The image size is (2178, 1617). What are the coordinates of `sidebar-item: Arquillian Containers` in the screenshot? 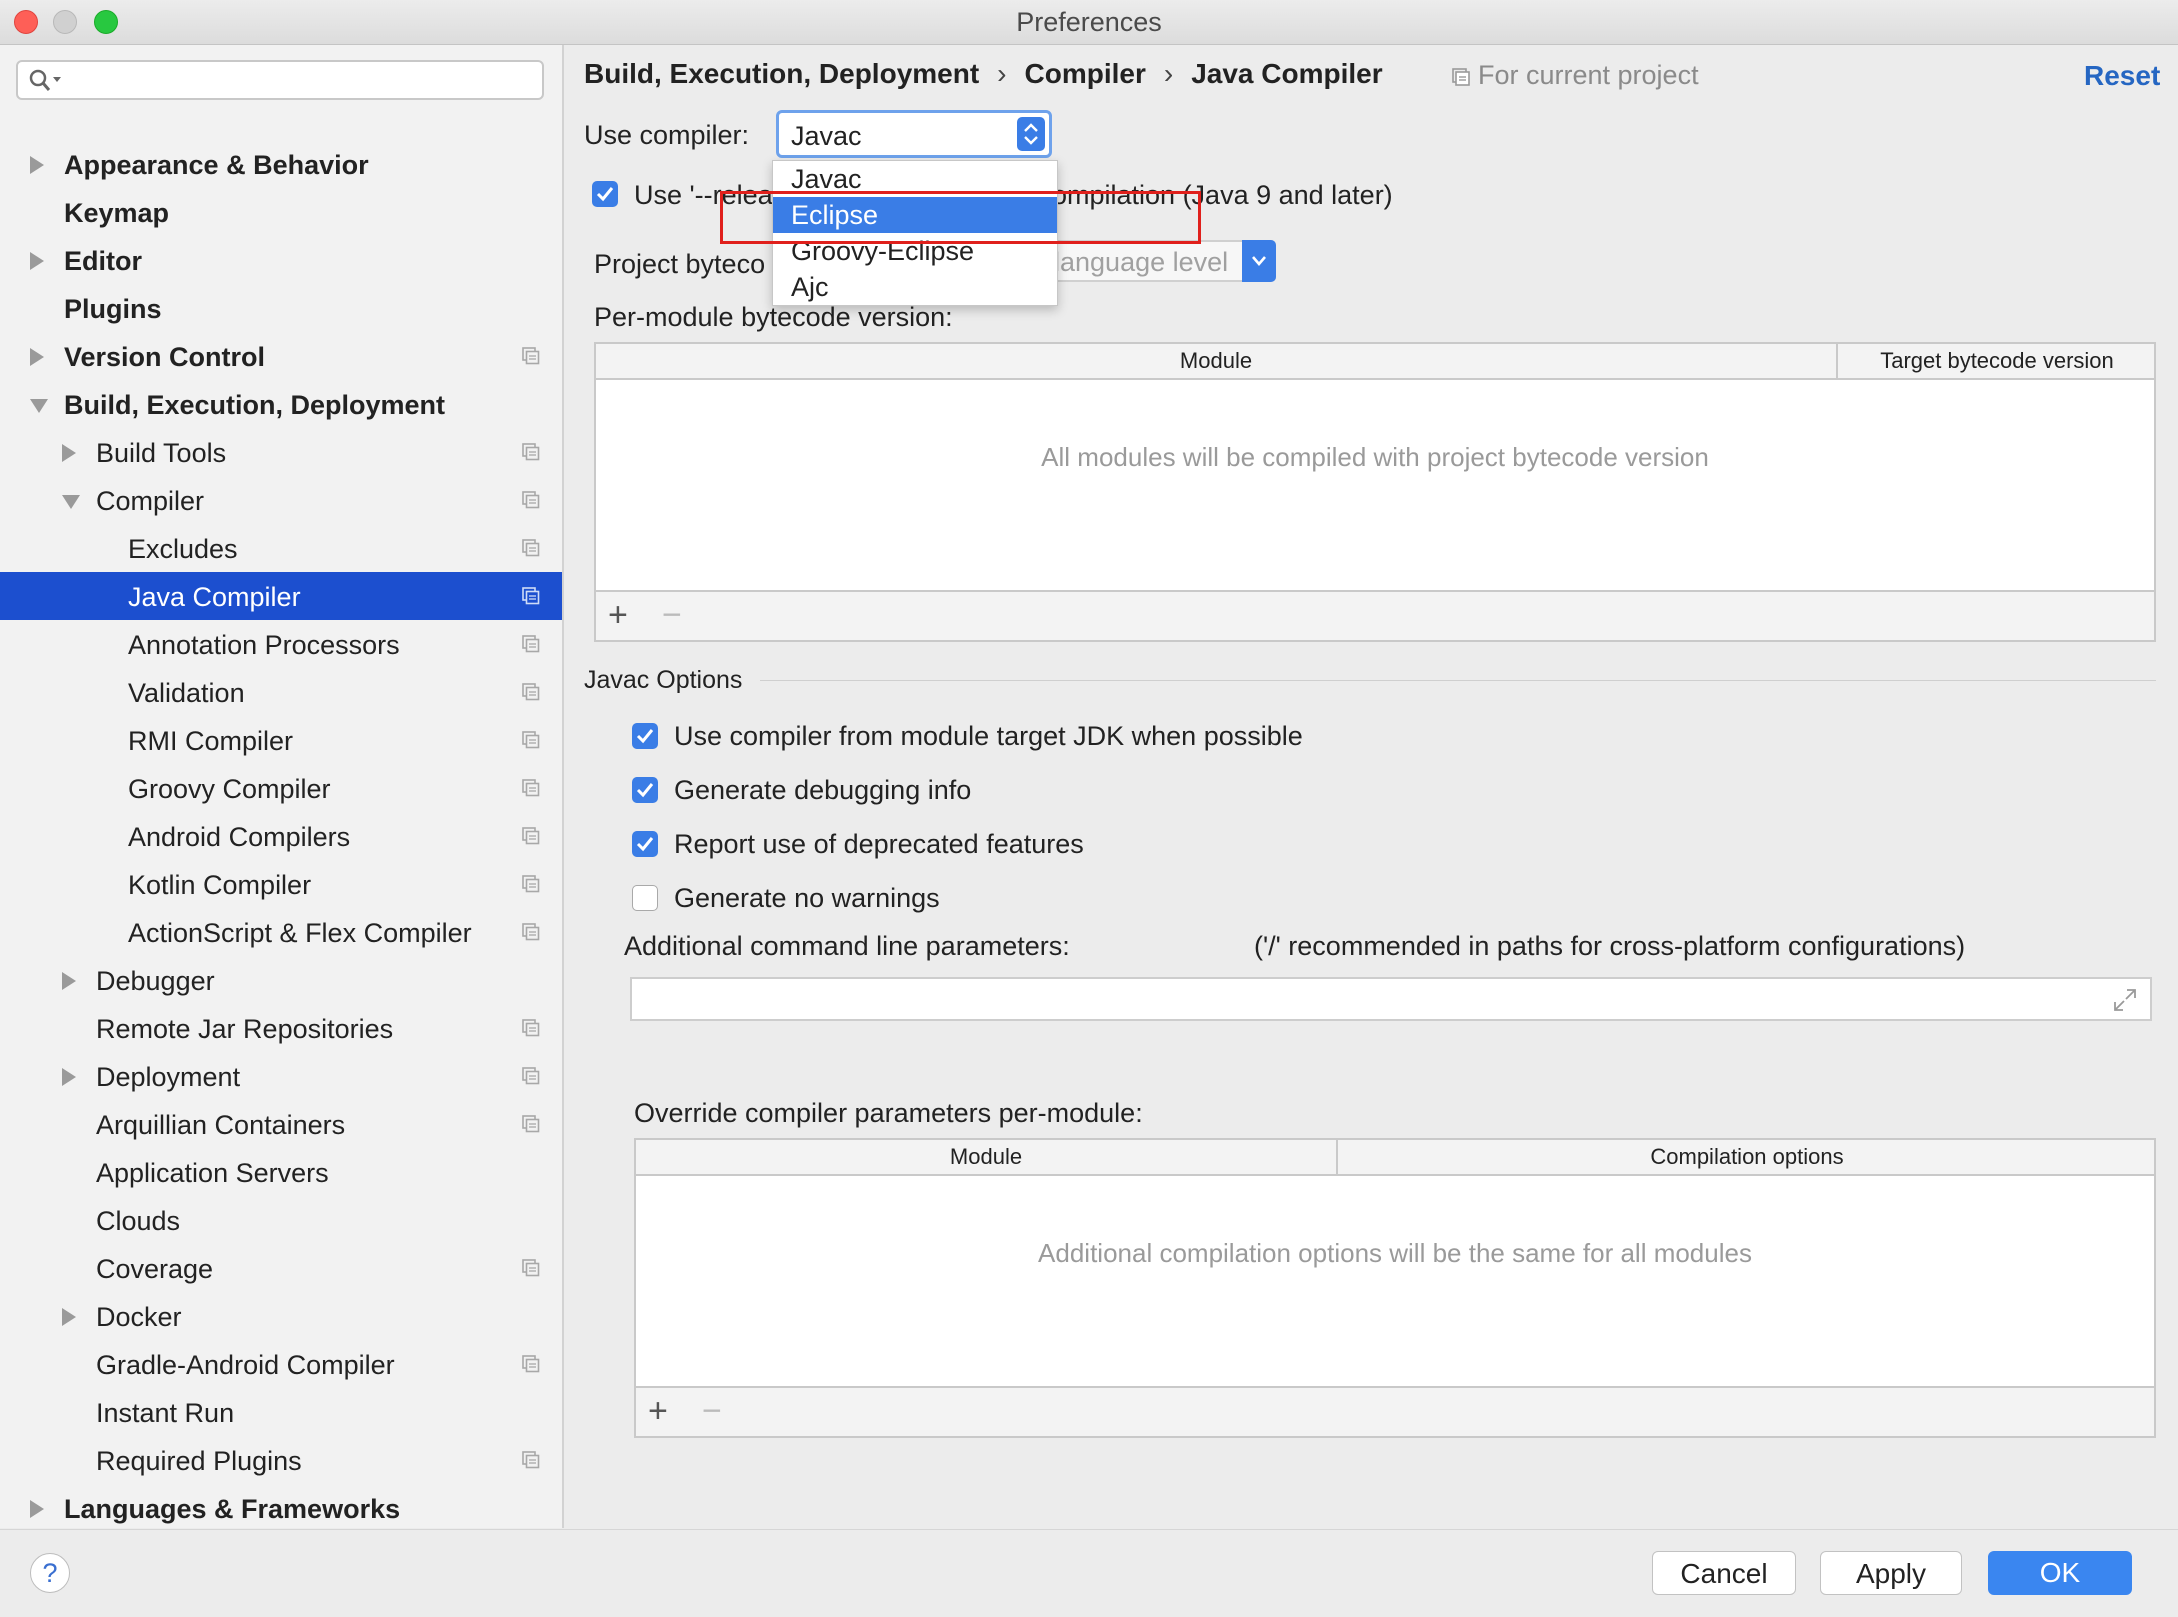 It's located at (281, 1124).